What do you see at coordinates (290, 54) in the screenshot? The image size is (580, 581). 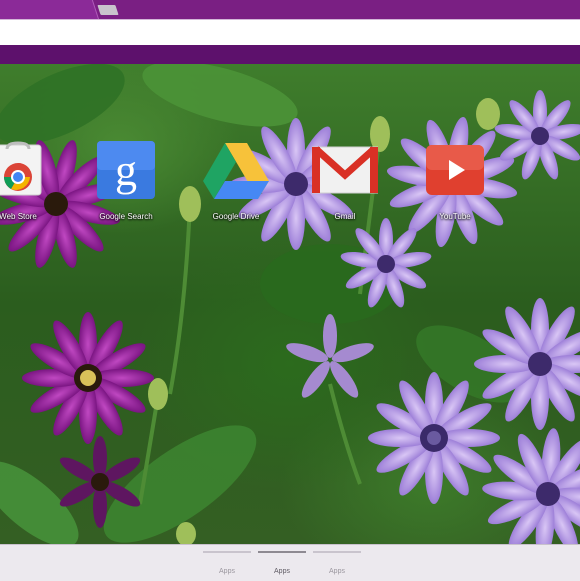 I see `bookmark-bar` at bounding box center [290, 54].